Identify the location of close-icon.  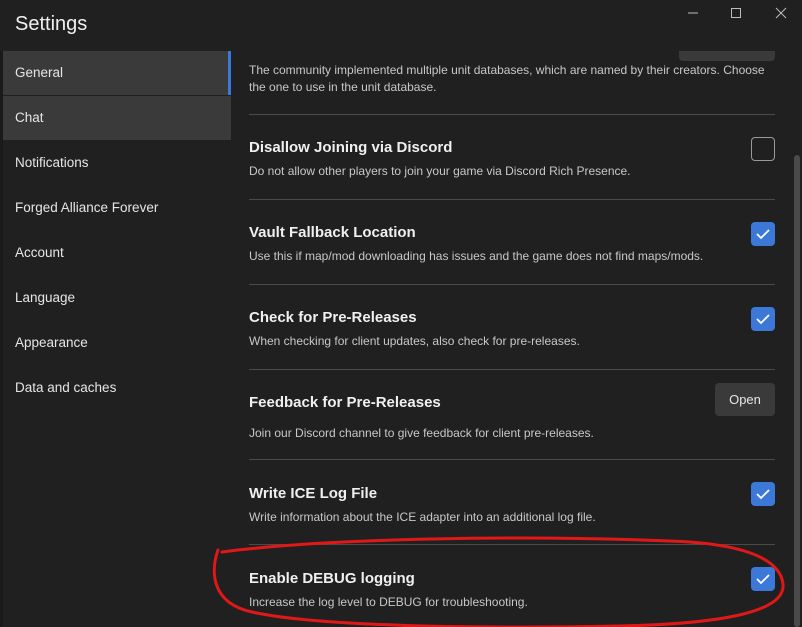
(781, 13).